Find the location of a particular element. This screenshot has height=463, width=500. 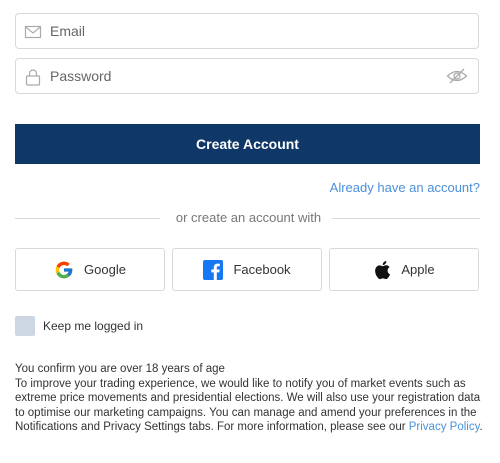

already-have-account-link: Already have an account? is located at coordinates (405, 187).